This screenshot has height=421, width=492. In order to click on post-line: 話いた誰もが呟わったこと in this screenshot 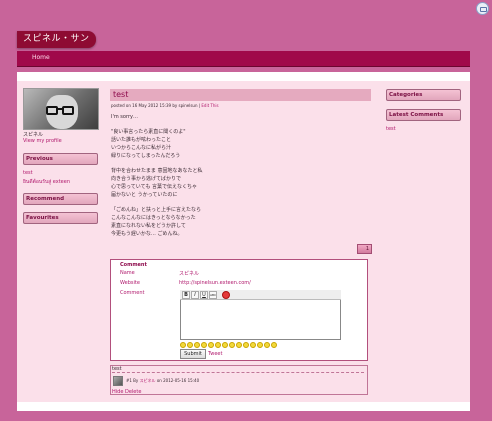, I will do `click(141, 140)`.